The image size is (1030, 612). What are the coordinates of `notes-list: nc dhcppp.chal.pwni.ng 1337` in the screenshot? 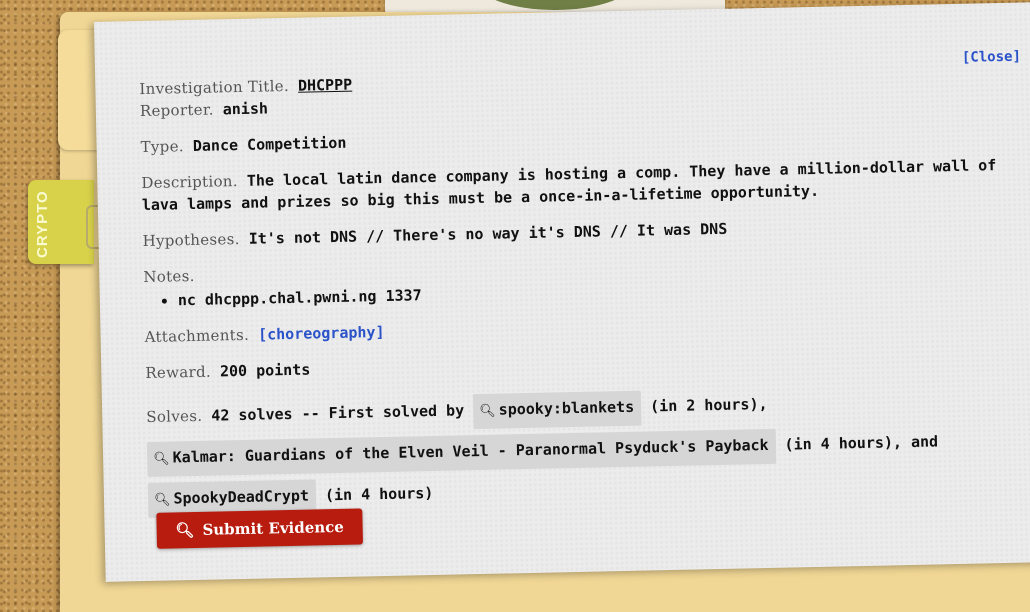 It's located at (574, 292).